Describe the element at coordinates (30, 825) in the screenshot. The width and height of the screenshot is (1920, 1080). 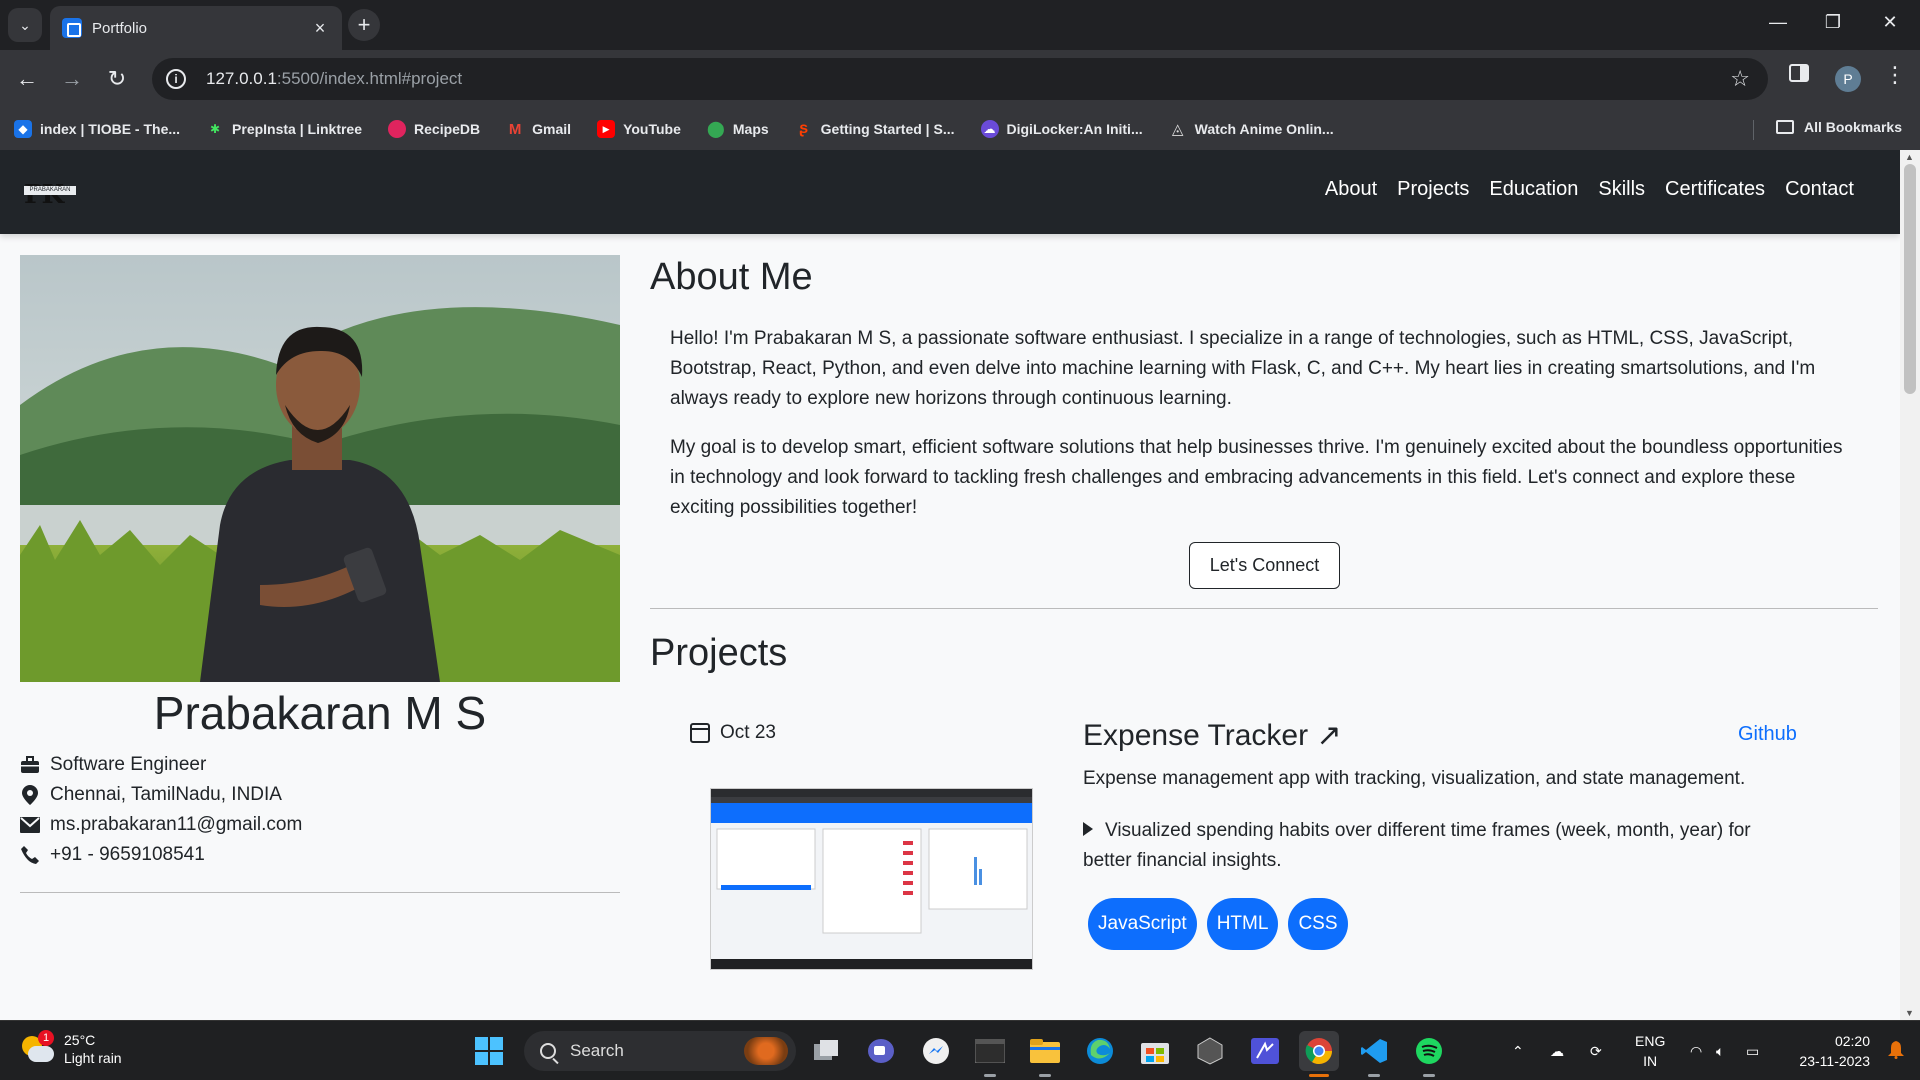
I see `envelope-icon` at that location.